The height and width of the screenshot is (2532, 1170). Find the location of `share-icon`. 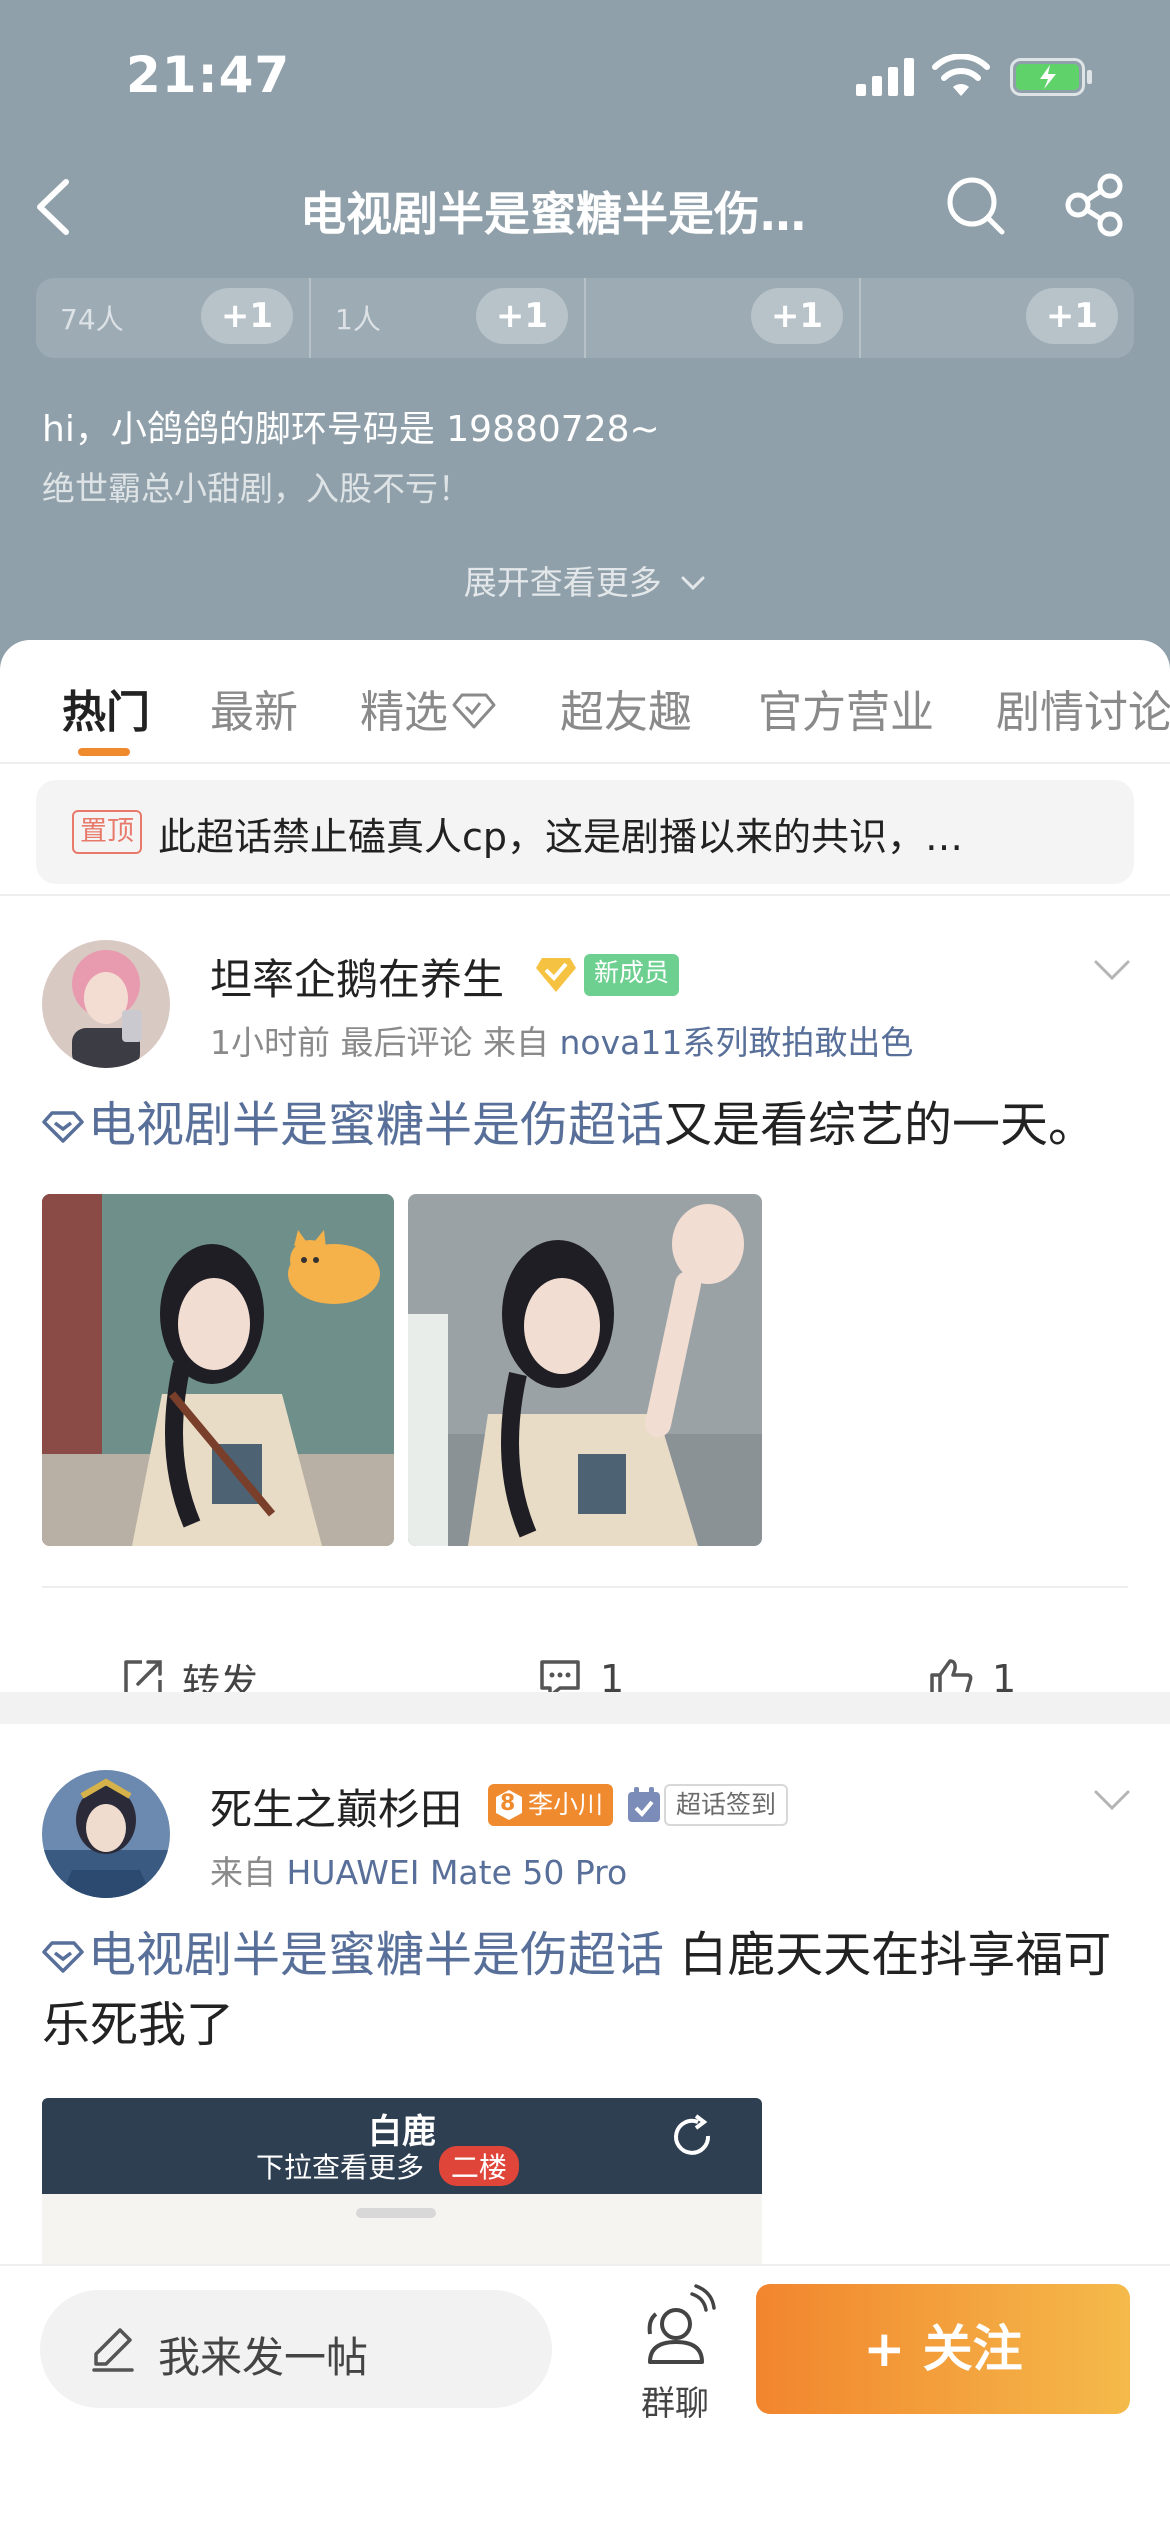

share-icon is located at coordinates (1095, 205).